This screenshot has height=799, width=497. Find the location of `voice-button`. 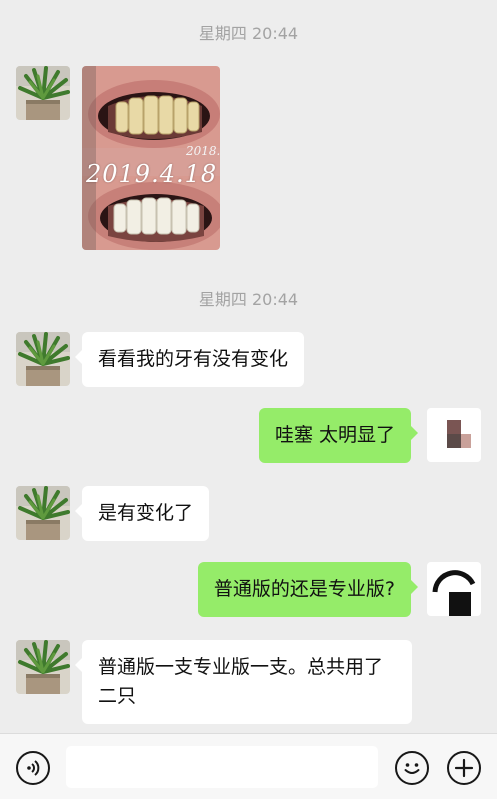

voice-button is located at coordinates (33, 768).